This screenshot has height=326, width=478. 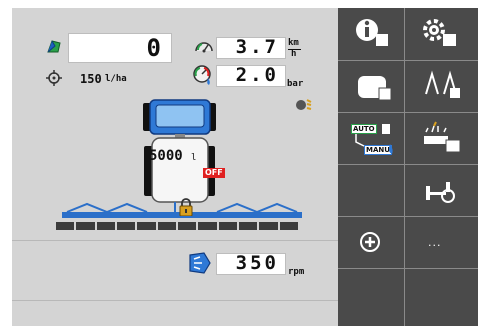 What do you see at coordinates (175, 240) in the screenshot?
I see `section-divider` at bounding box center [175, 240].